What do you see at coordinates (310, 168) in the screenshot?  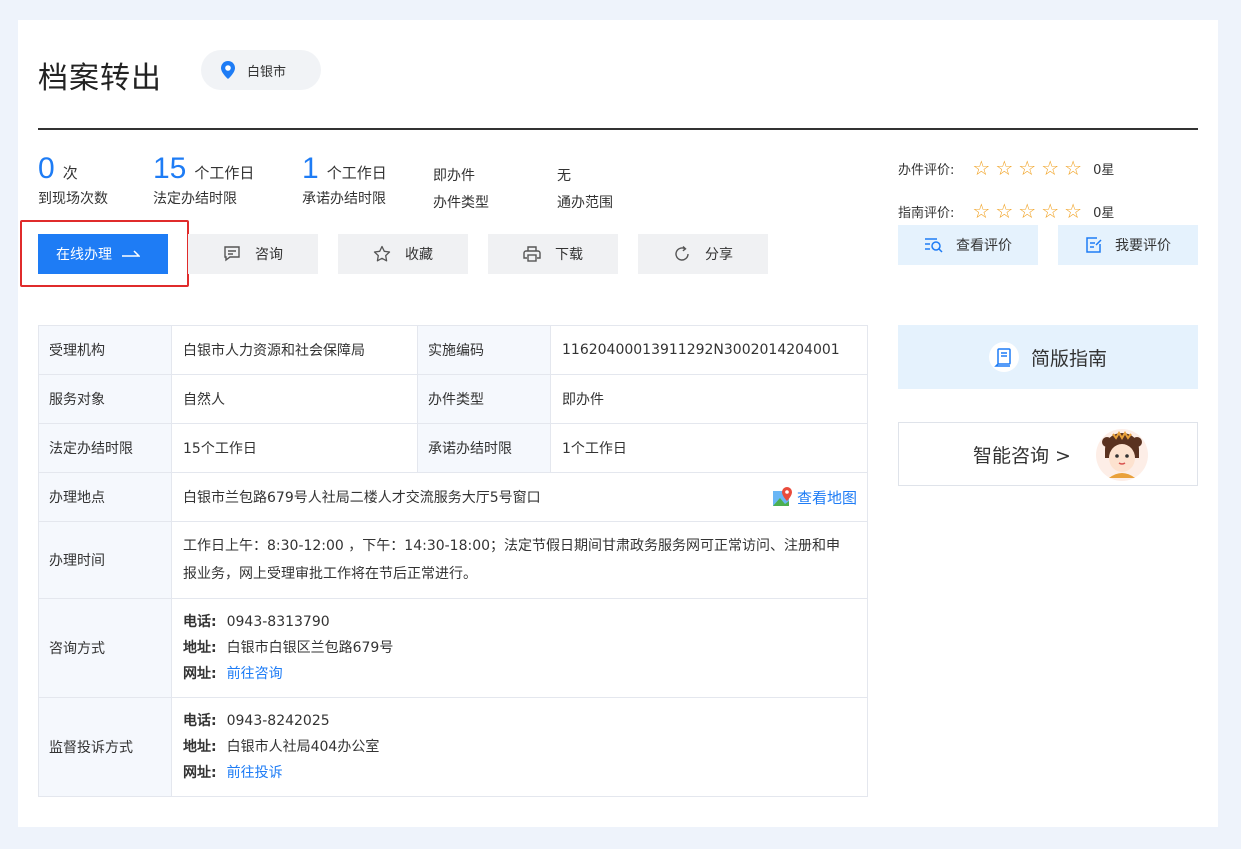 I see `stat-promise-num: 1` at bounding box center [310, 168].